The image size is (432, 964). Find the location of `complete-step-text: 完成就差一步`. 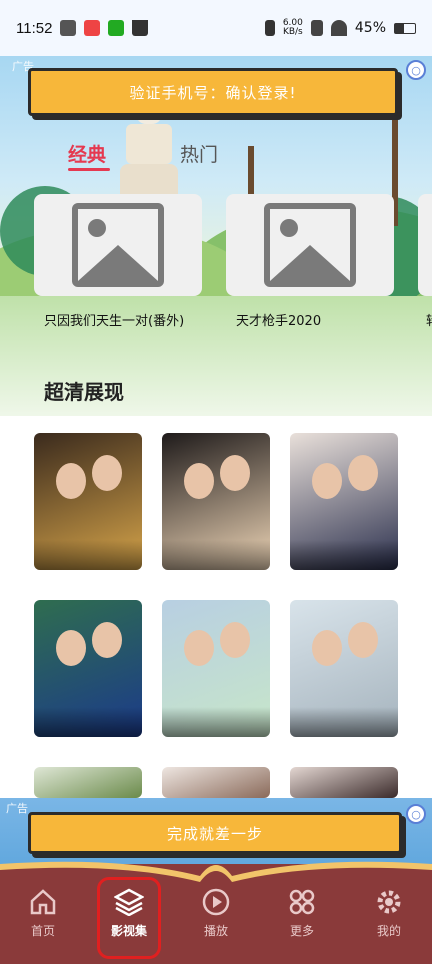

complete-step-text: 完成就差一步 is located at coordinates (214, 833).